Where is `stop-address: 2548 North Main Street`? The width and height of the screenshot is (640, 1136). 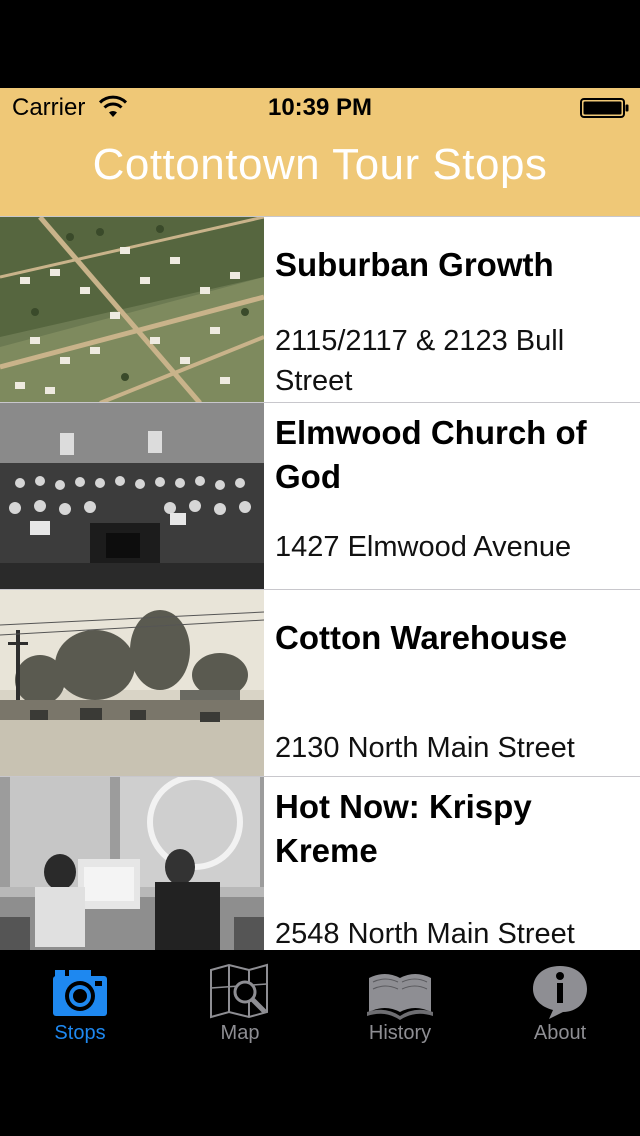 stop-address: 2548 North Main Street is located at coordinates (425, 934).